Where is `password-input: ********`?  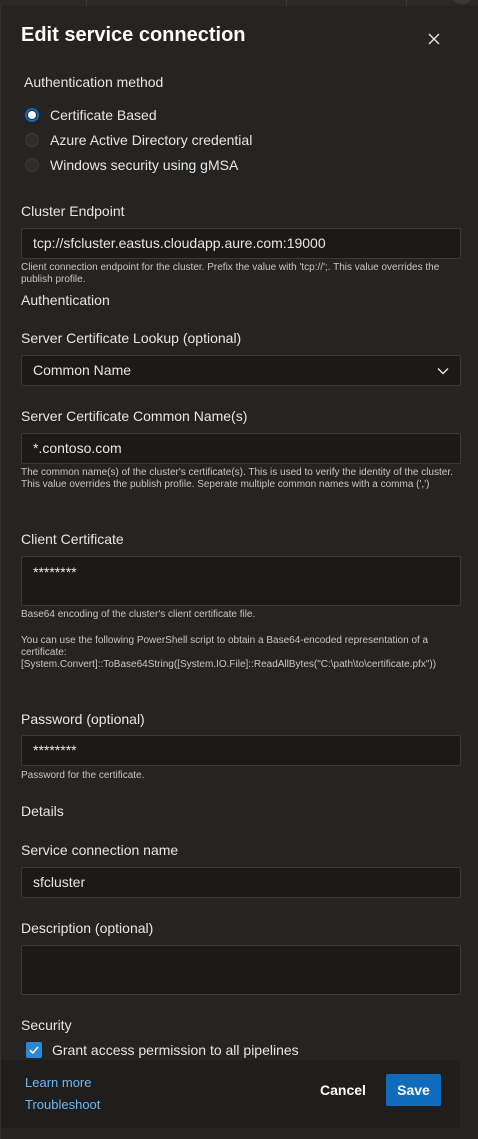
password-input: ******** is located at coordinates (241, 750).